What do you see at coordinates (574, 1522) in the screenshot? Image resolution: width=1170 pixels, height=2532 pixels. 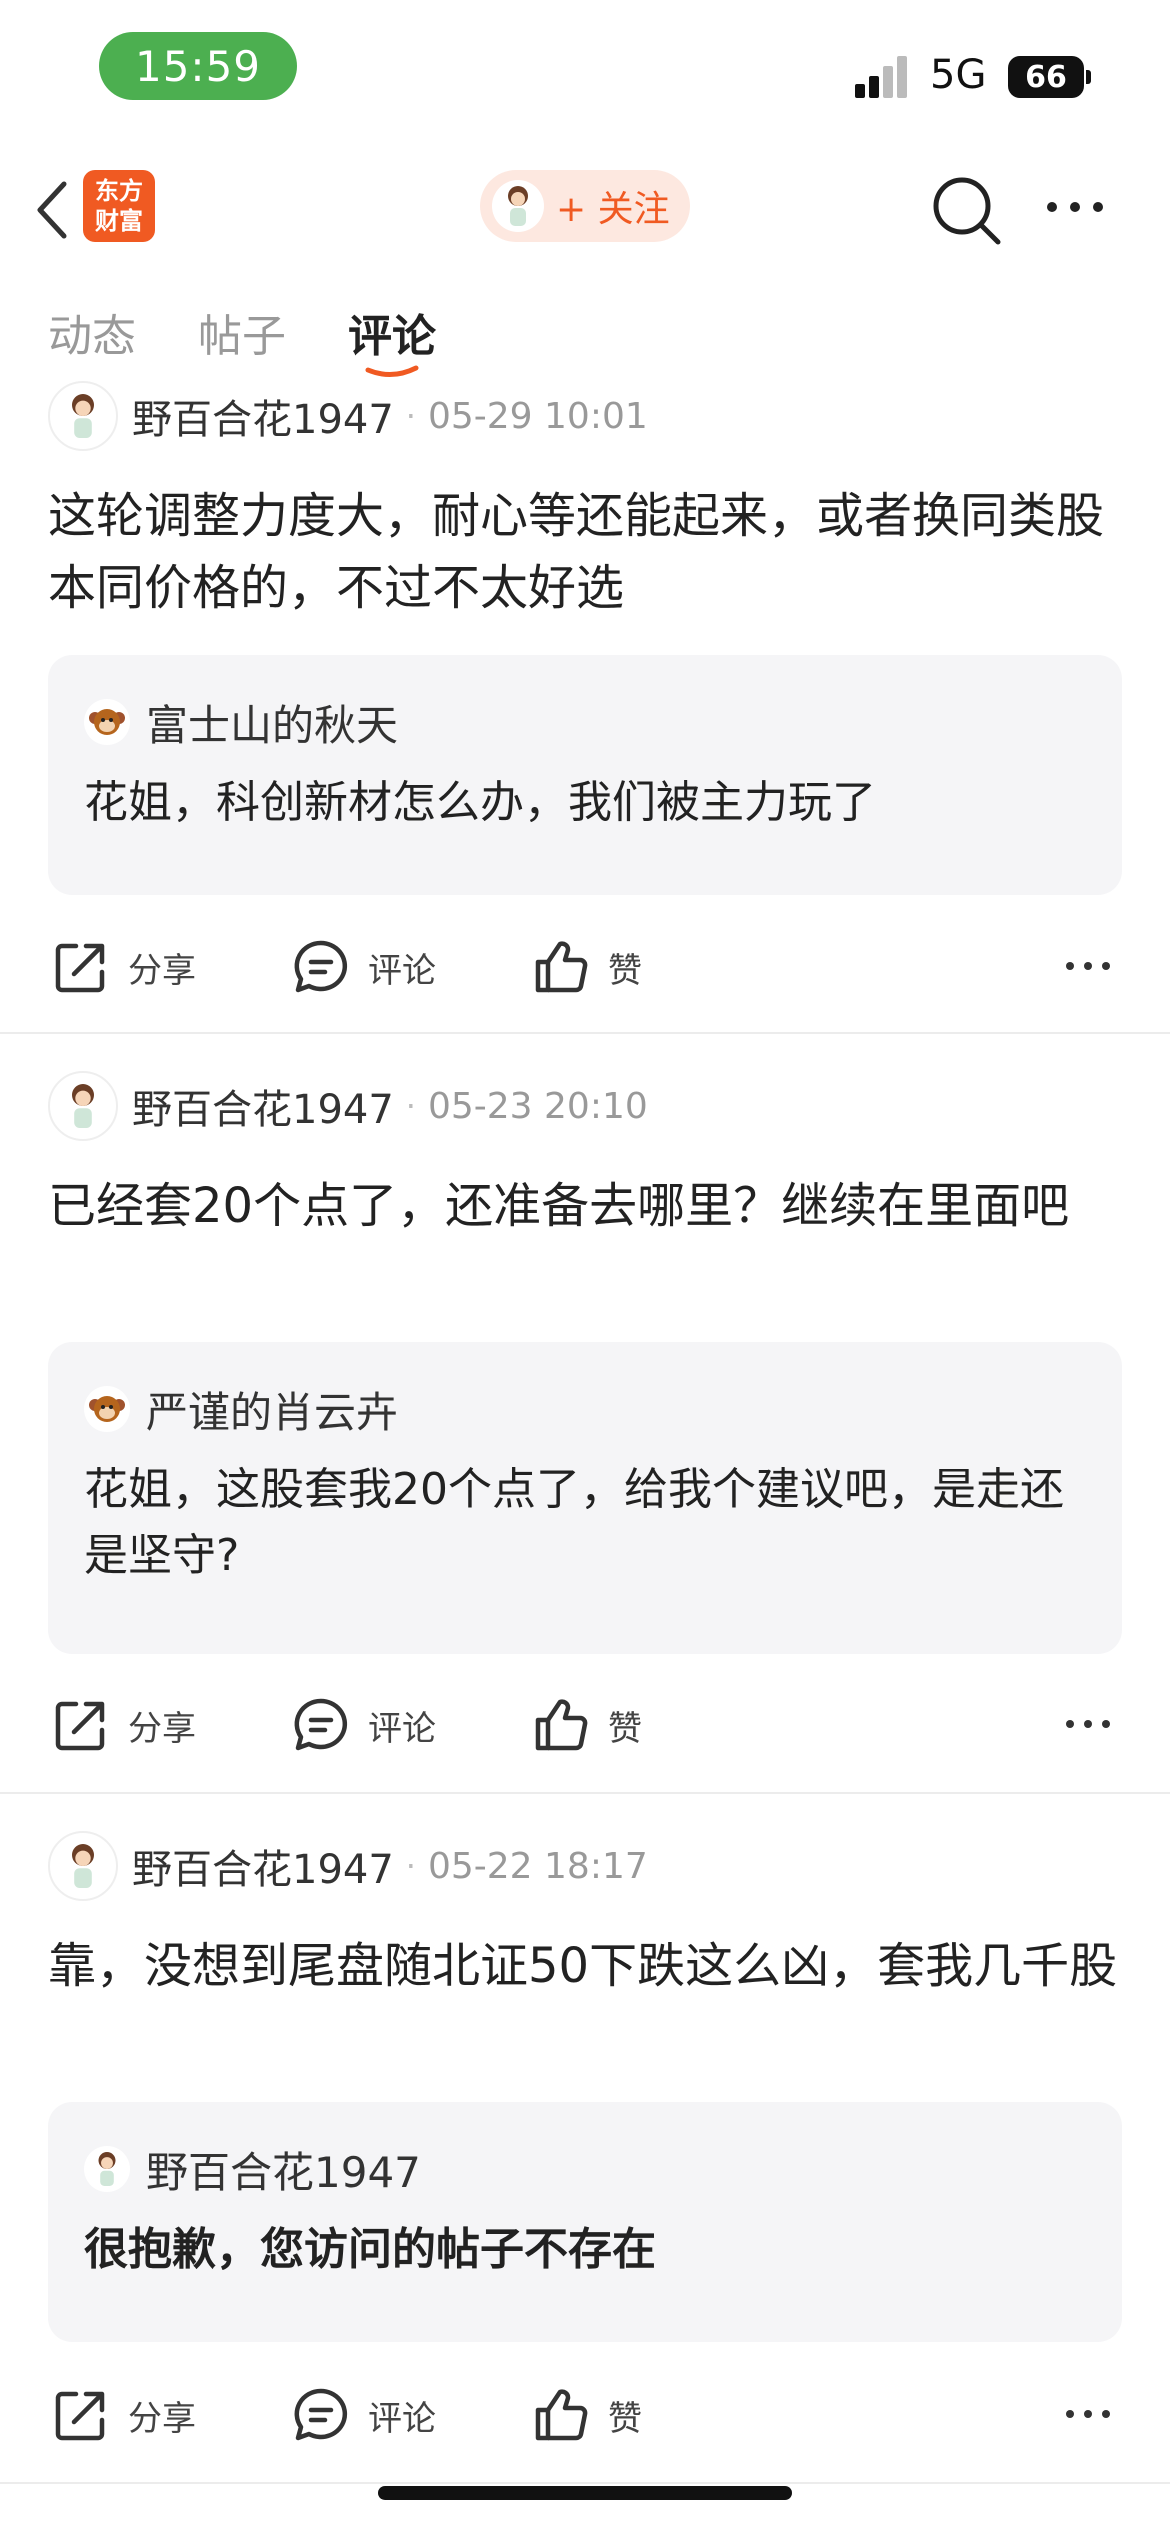 I see `quote-text: 花姐，这股套我20个点了，给我个建议吧，是走还是坚守?` at bounding box center [574, 1522].